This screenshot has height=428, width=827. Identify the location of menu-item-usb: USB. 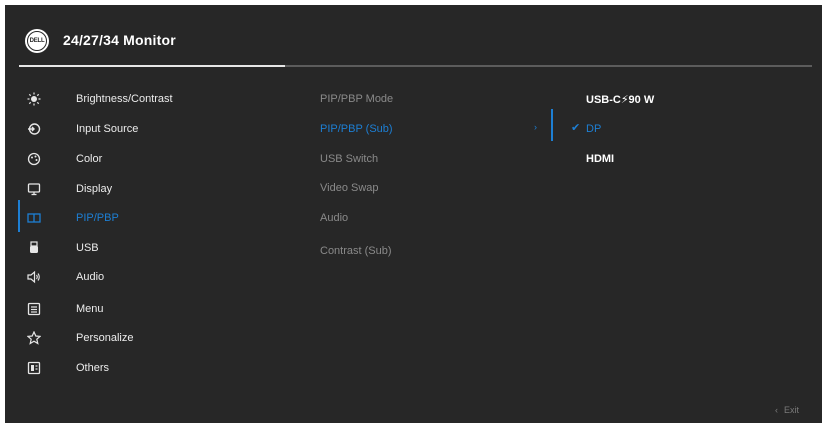
(150, 249).